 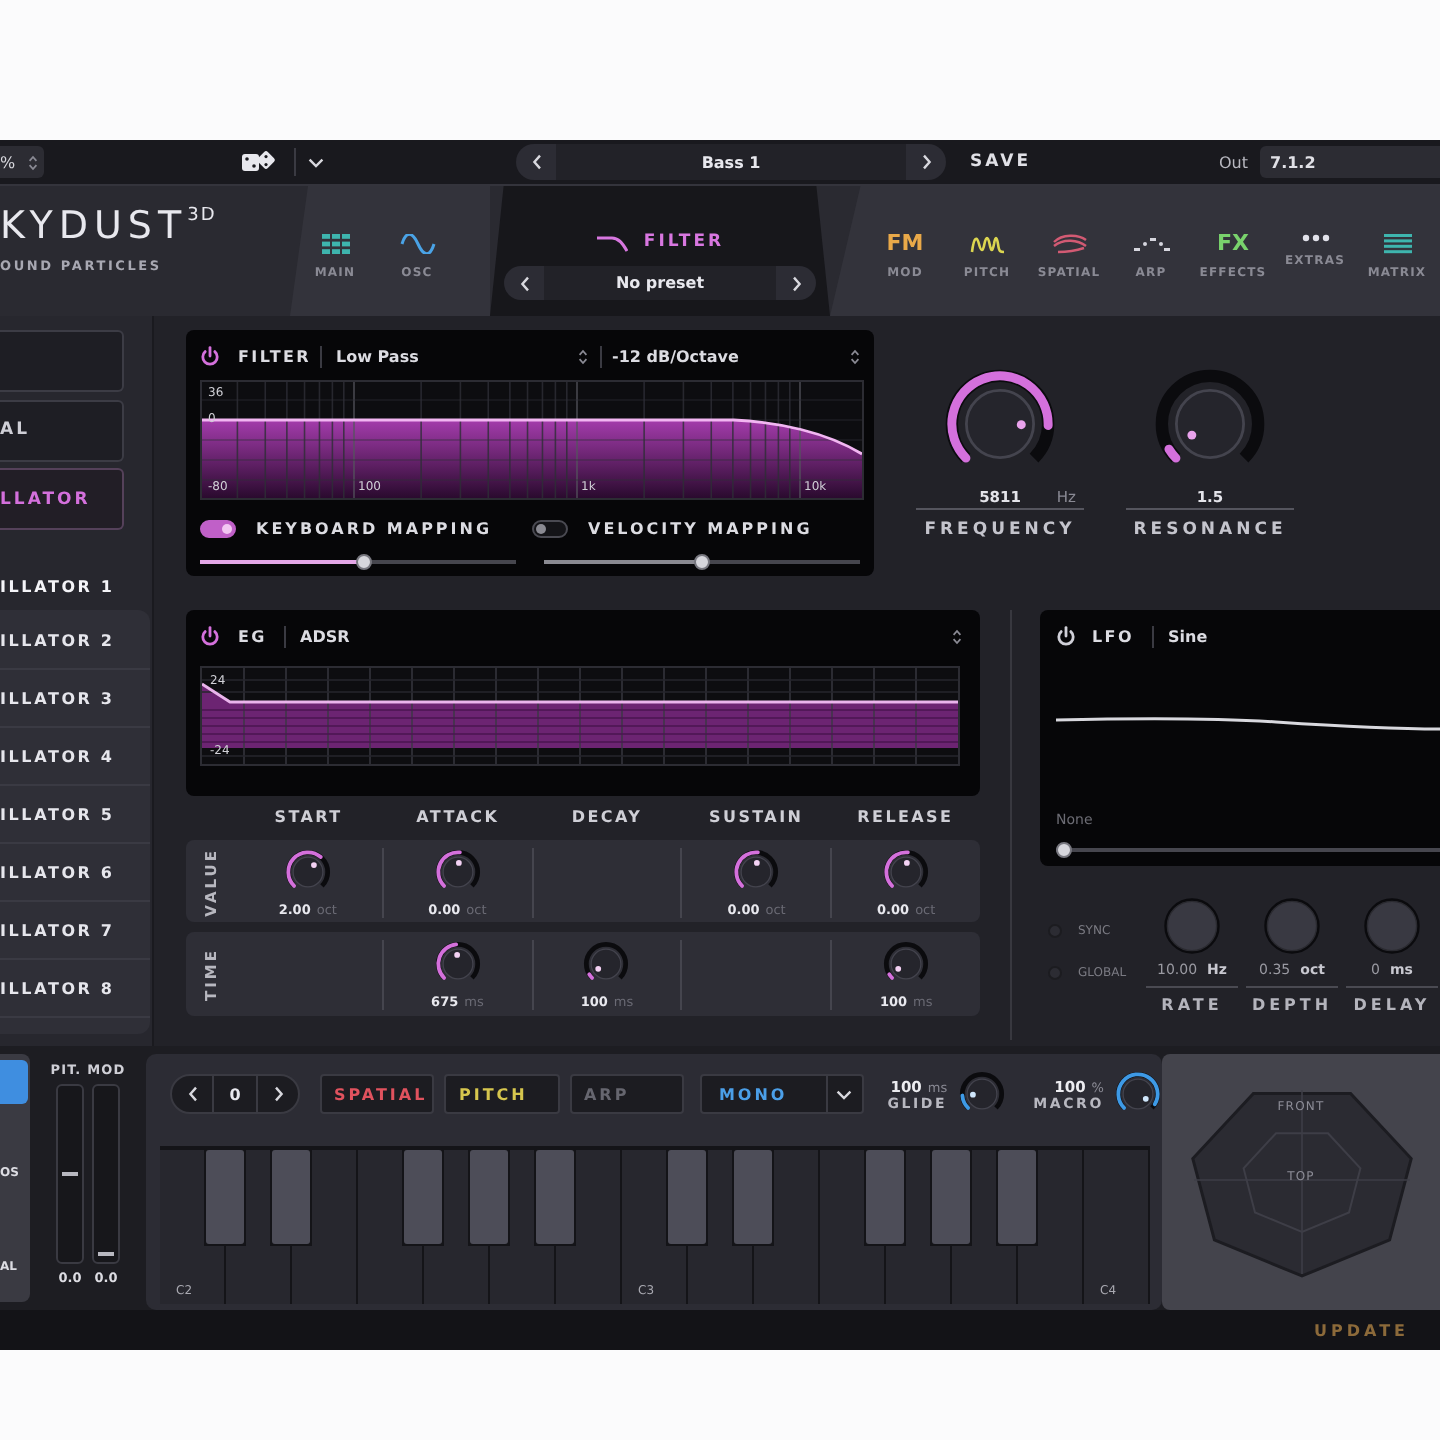 What do you see at coordinates (502, 1094) in the screenshot?
I see `mode-button: PITCH` at bounding box center [502, 1094].